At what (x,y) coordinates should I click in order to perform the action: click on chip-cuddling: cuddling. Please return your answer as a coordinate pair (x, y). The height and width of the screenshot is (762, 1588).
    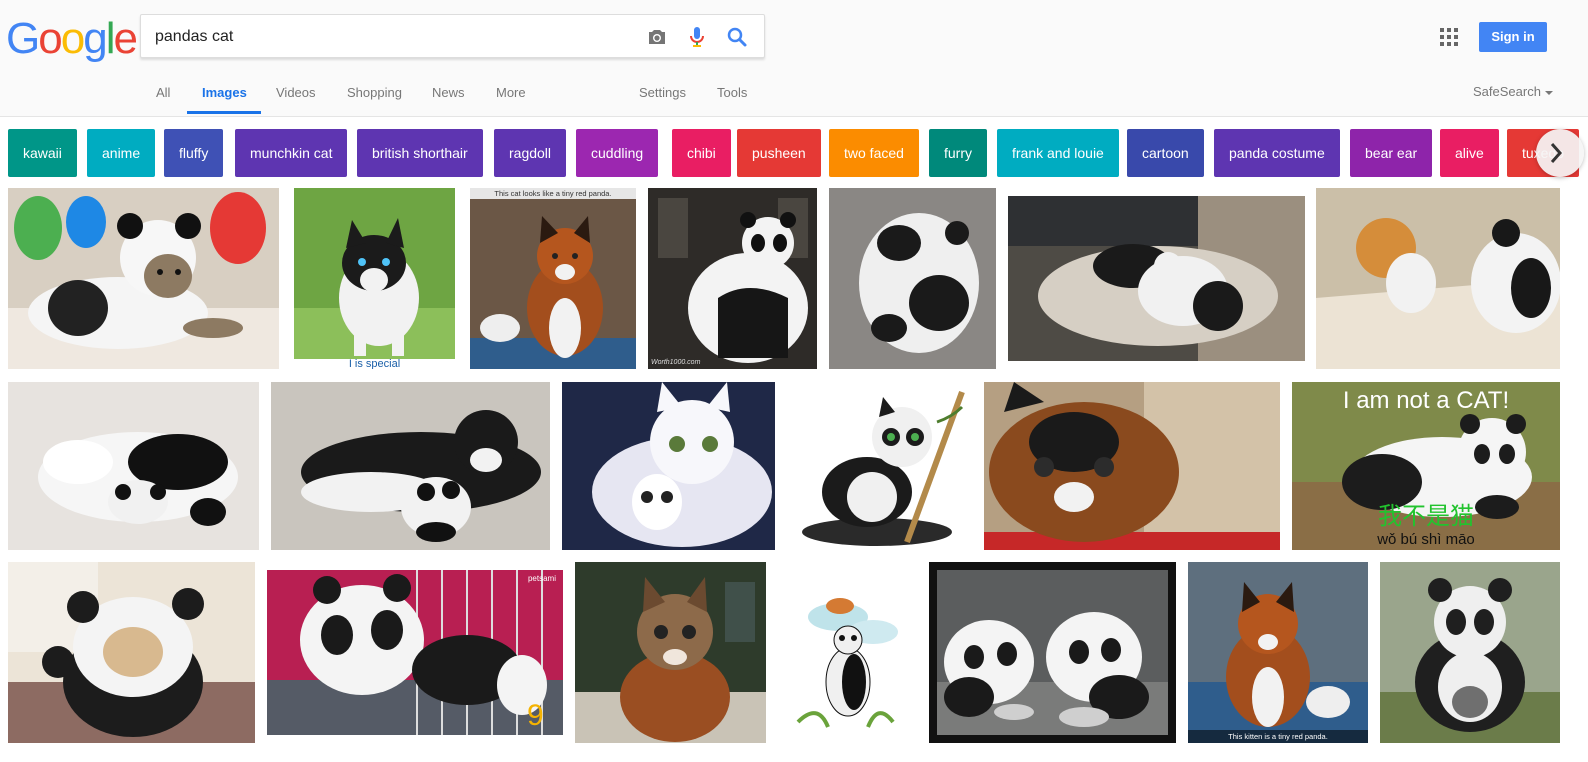
    Looking at the image, I should click on (617, 153).